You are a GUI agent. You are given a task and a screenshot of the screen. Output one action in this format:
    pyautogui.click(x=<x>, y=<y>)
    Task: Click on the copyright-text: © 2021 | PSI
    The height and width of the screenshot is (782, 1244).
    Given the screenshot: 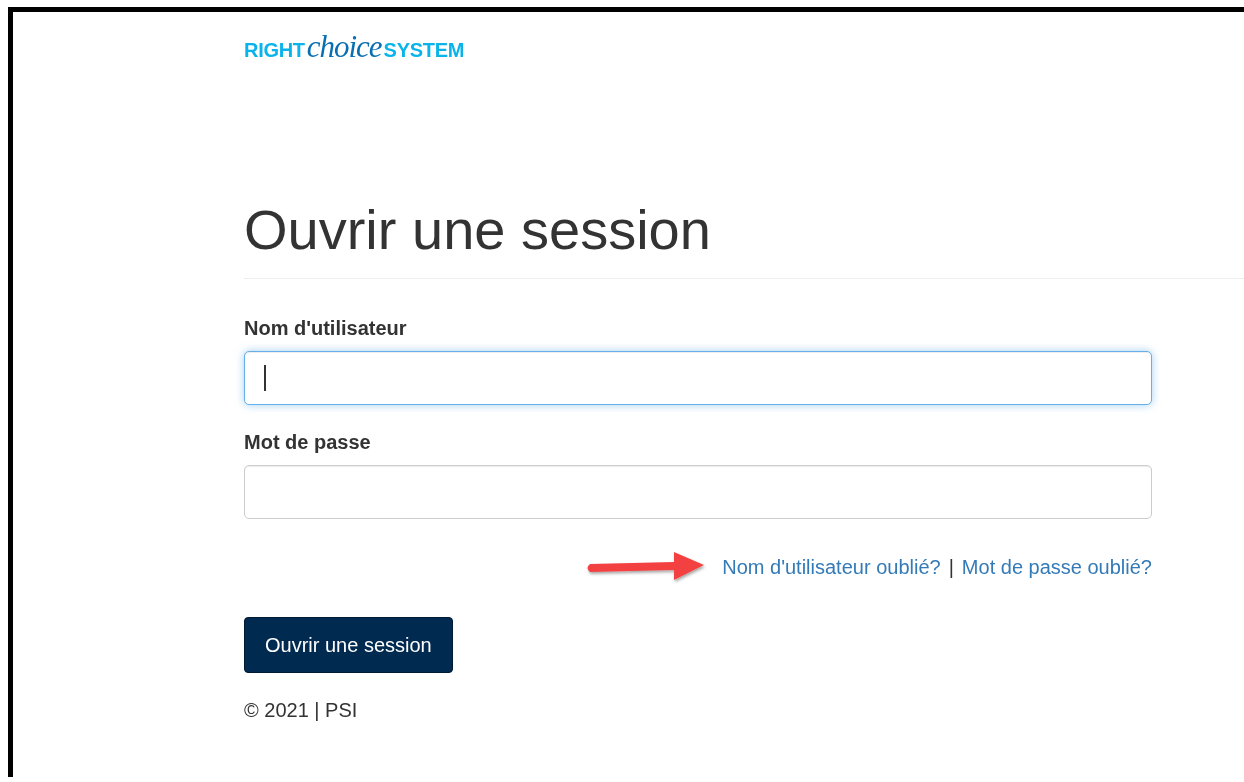 What is the action you would take?
    pyautogui.click(x=301, y=710)
    